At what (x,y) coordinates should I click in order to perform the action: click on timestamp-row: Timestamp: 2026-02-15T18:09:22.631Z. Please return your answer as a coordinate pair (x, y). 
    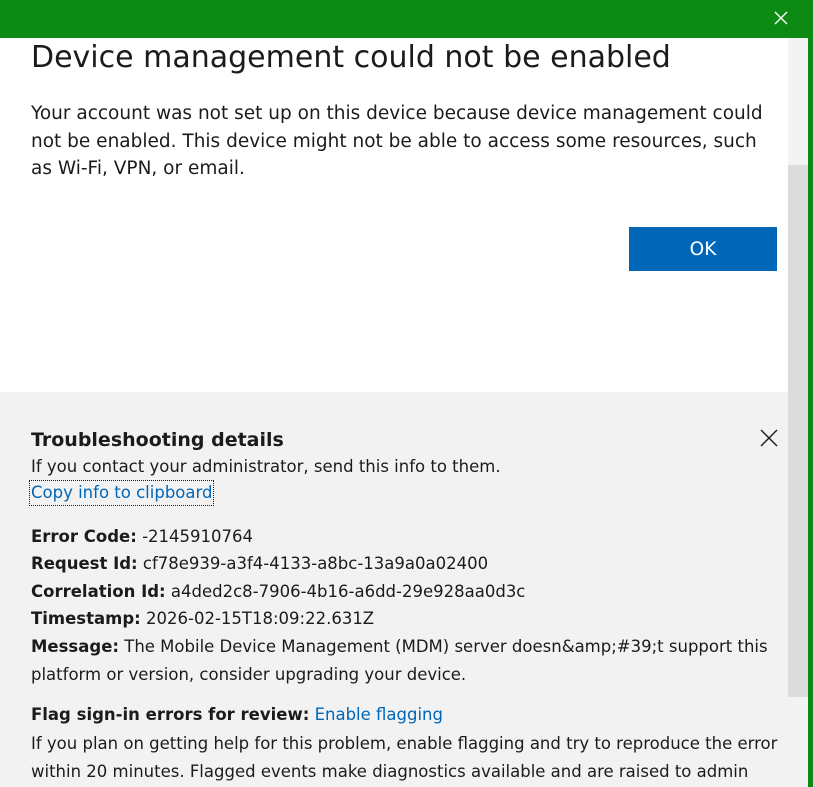
    Looking at the image, I should click on (401, 619).